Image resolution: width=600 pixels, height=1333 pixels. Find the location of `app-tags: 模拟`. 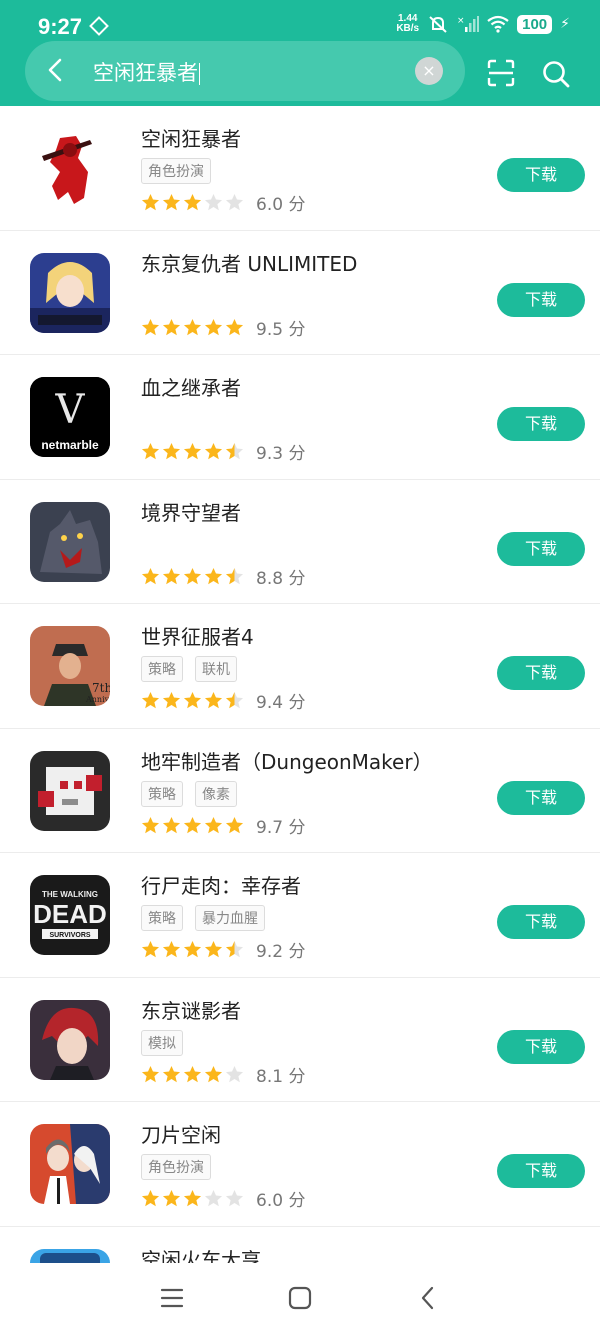

app-tags: 模拟 is located at coordinates (162, 1042).